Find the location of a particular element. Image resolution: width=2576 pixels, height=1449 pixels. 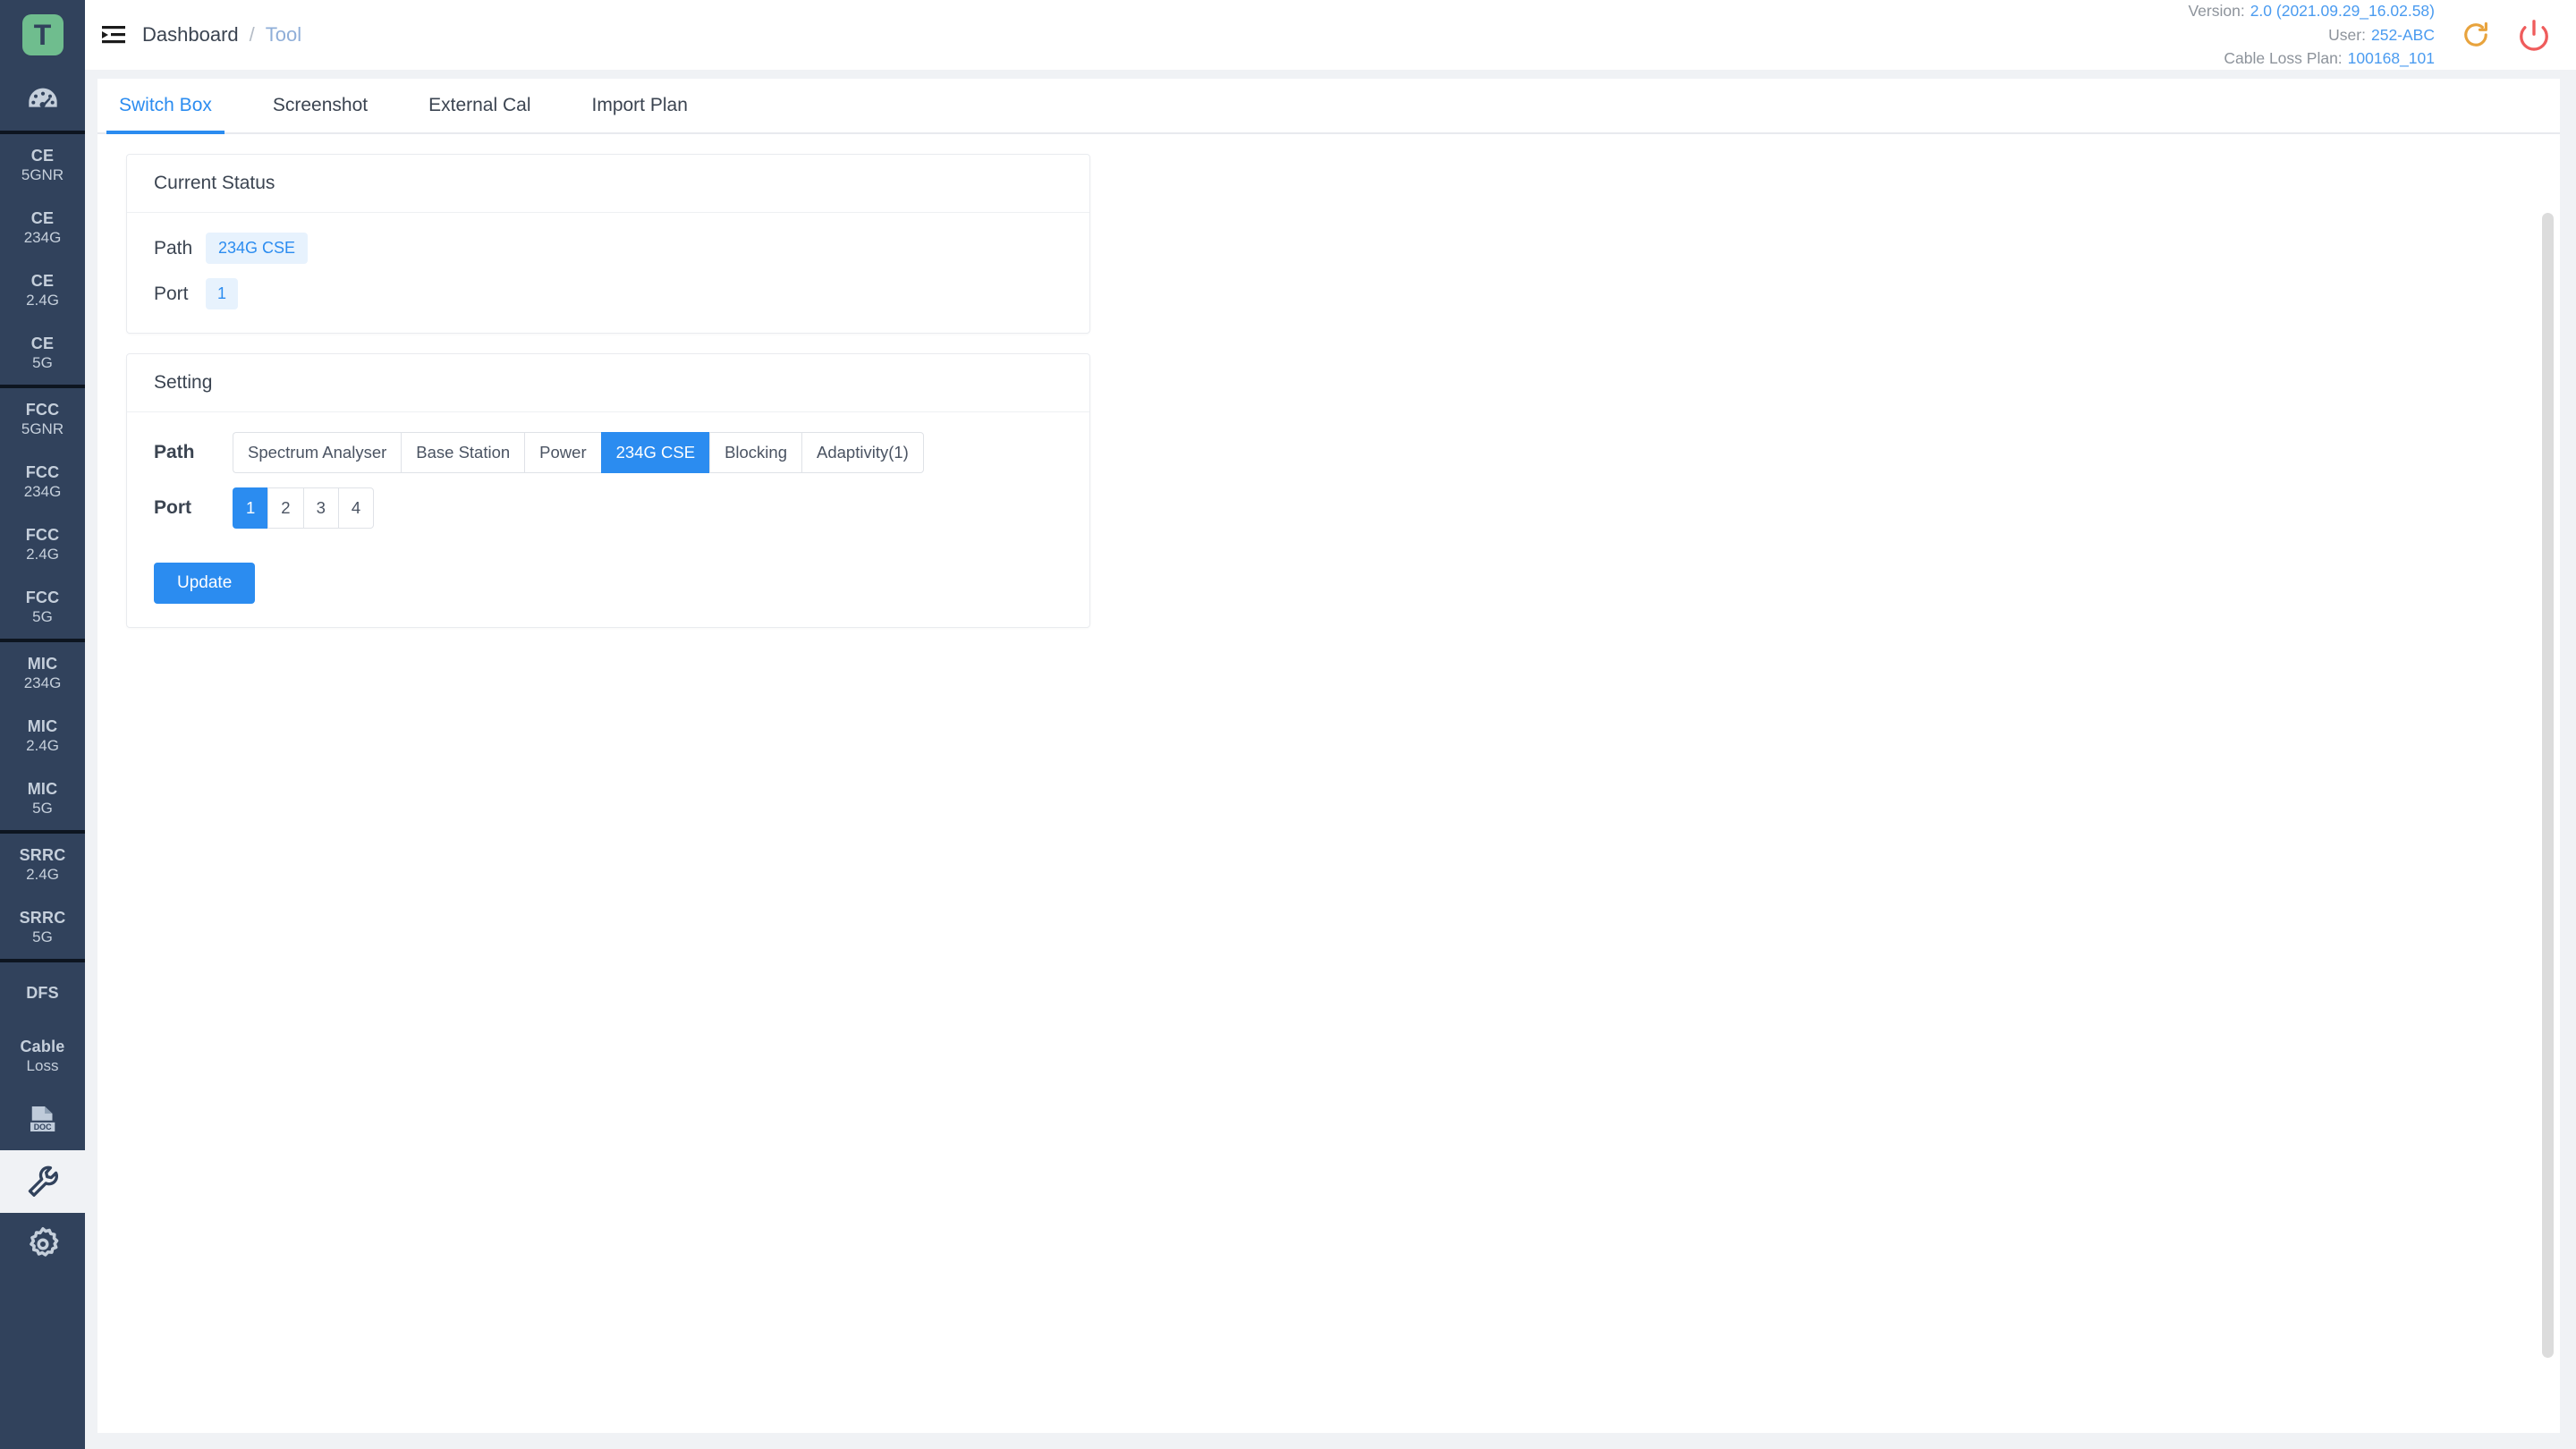

sidebar-item-gear-settings is located at coordinates (42, 1244).